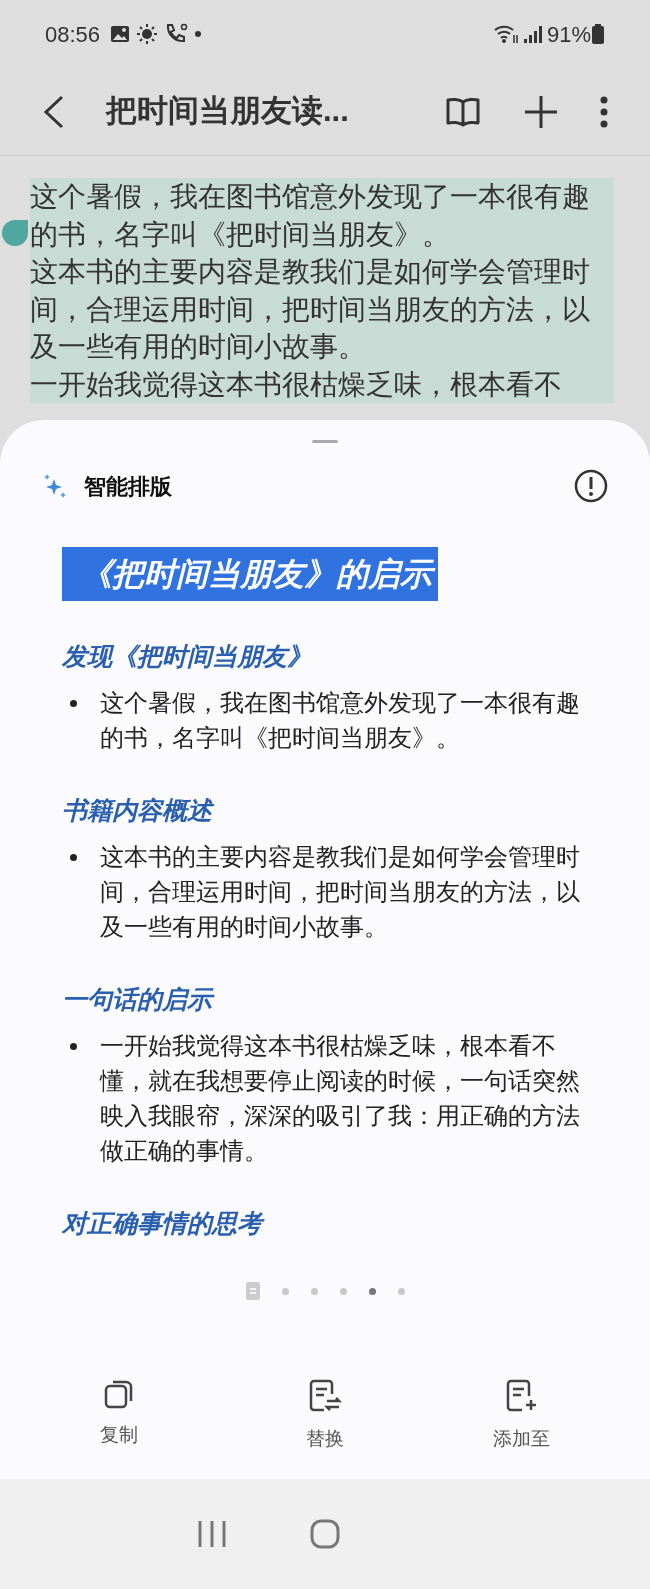  Describe the element at coordinates (568, 34) in the screenshot. I see `battery-percentage: 91%` at that location.